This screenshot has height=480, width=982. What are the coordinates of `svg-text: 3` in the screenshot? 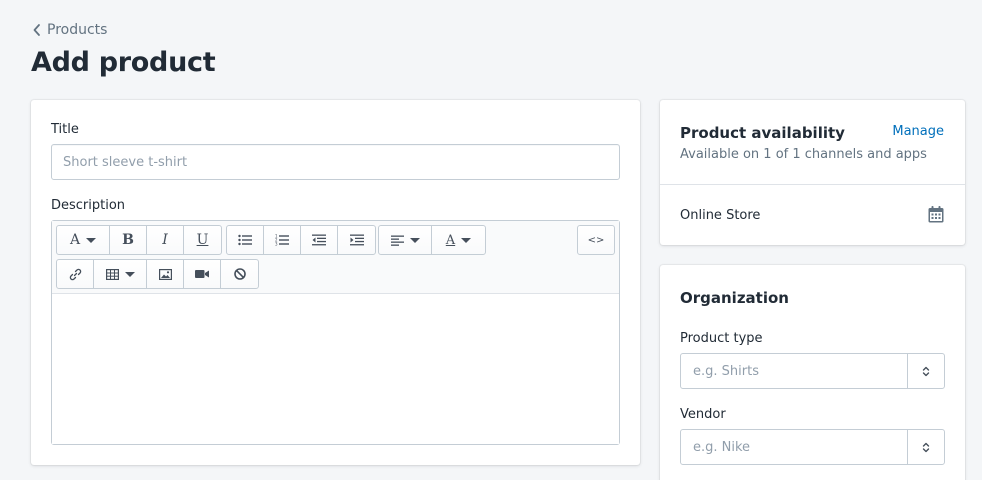 It's located at (276, 244).